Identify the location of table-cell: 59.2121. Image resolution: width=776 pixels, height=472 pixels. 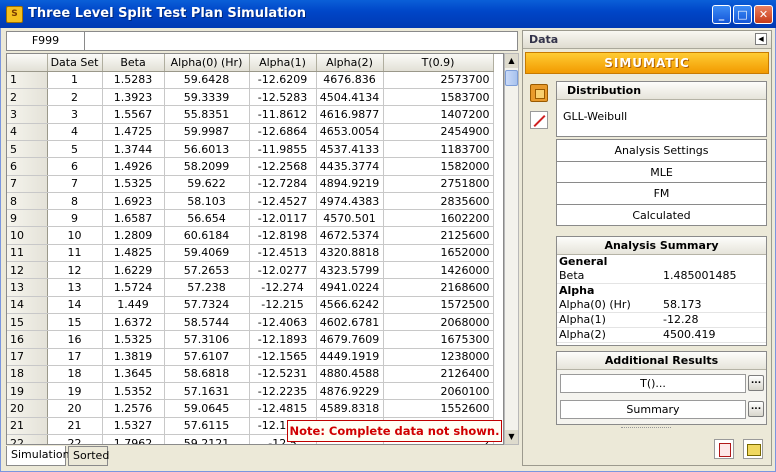
(207, 439).